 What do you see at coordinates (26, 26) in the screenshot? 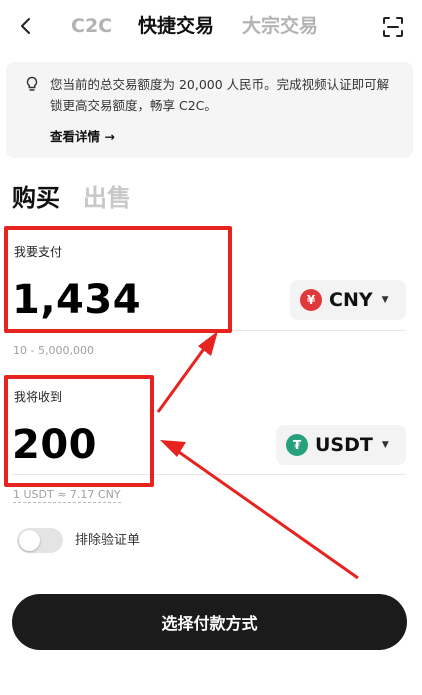
I see `chevron-left-icon` at bounding box center [26, 26].